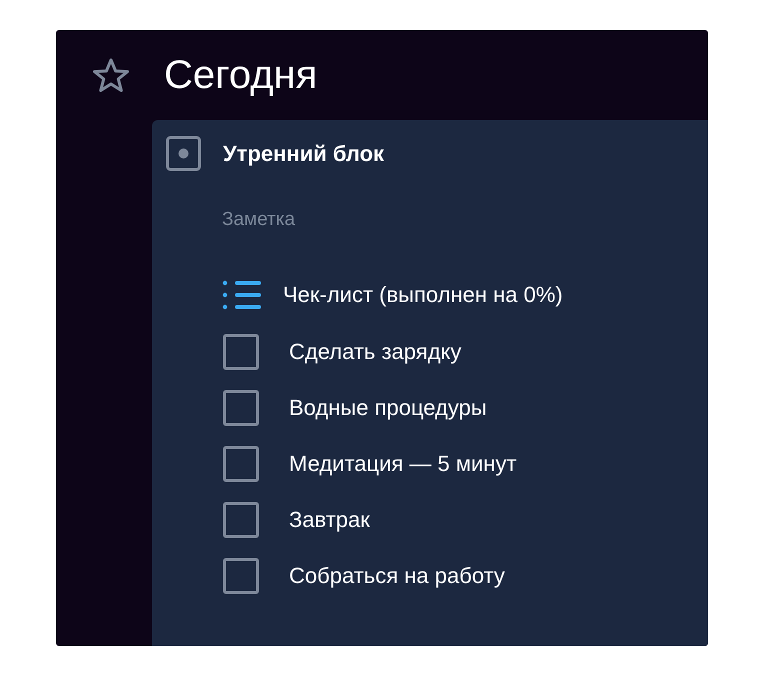 This screenshot has height=677, width=764. What do you see at coordinates (372, 220) in the screenshot?
I see `note-field: Заметка` at bounding box center [372, 220].